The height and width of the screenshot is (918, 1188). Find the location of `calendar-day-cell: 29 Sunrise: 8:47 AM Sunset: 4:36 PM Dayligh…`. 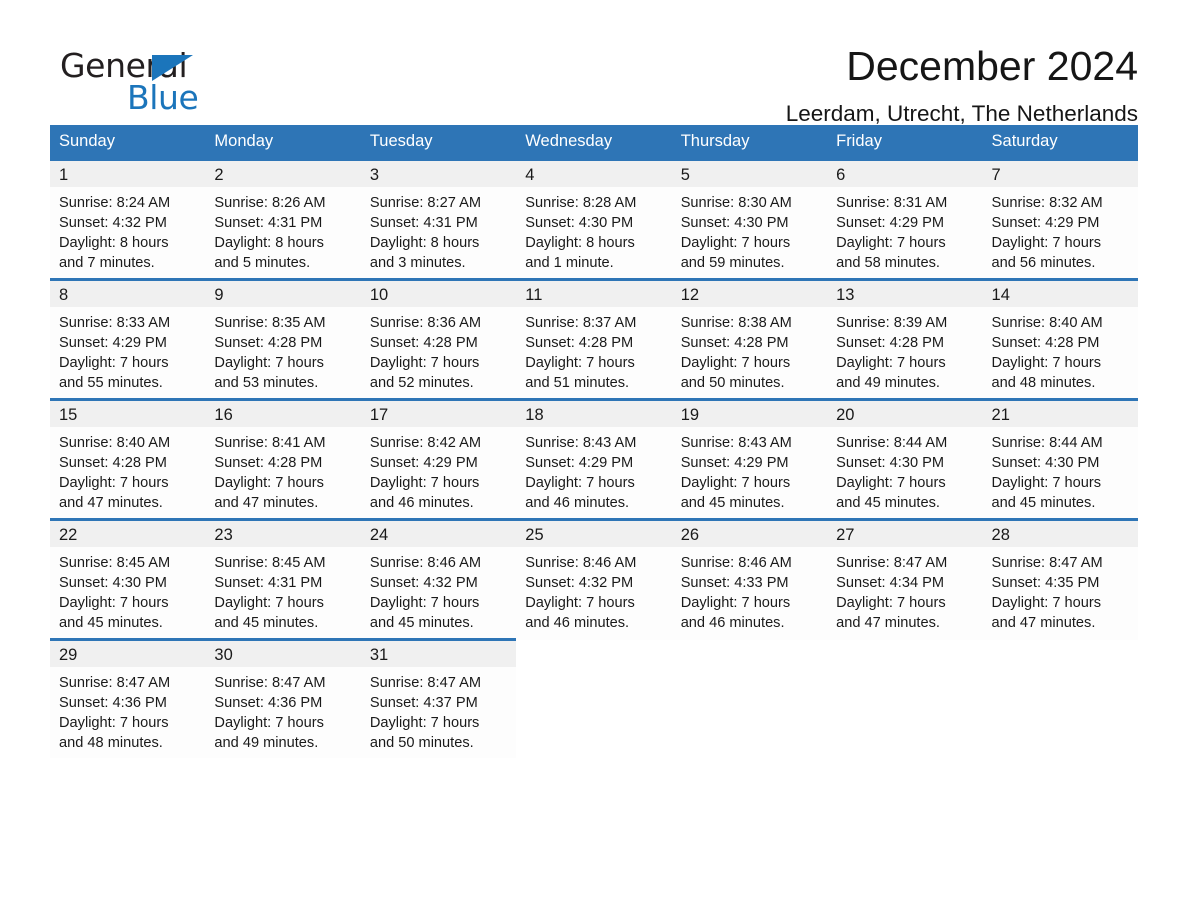

calendar-day-cell: 29 Sunrise: 8:47 AM Sunset: 4:36 PM Dayligh… is located at coordinates (128, 698).